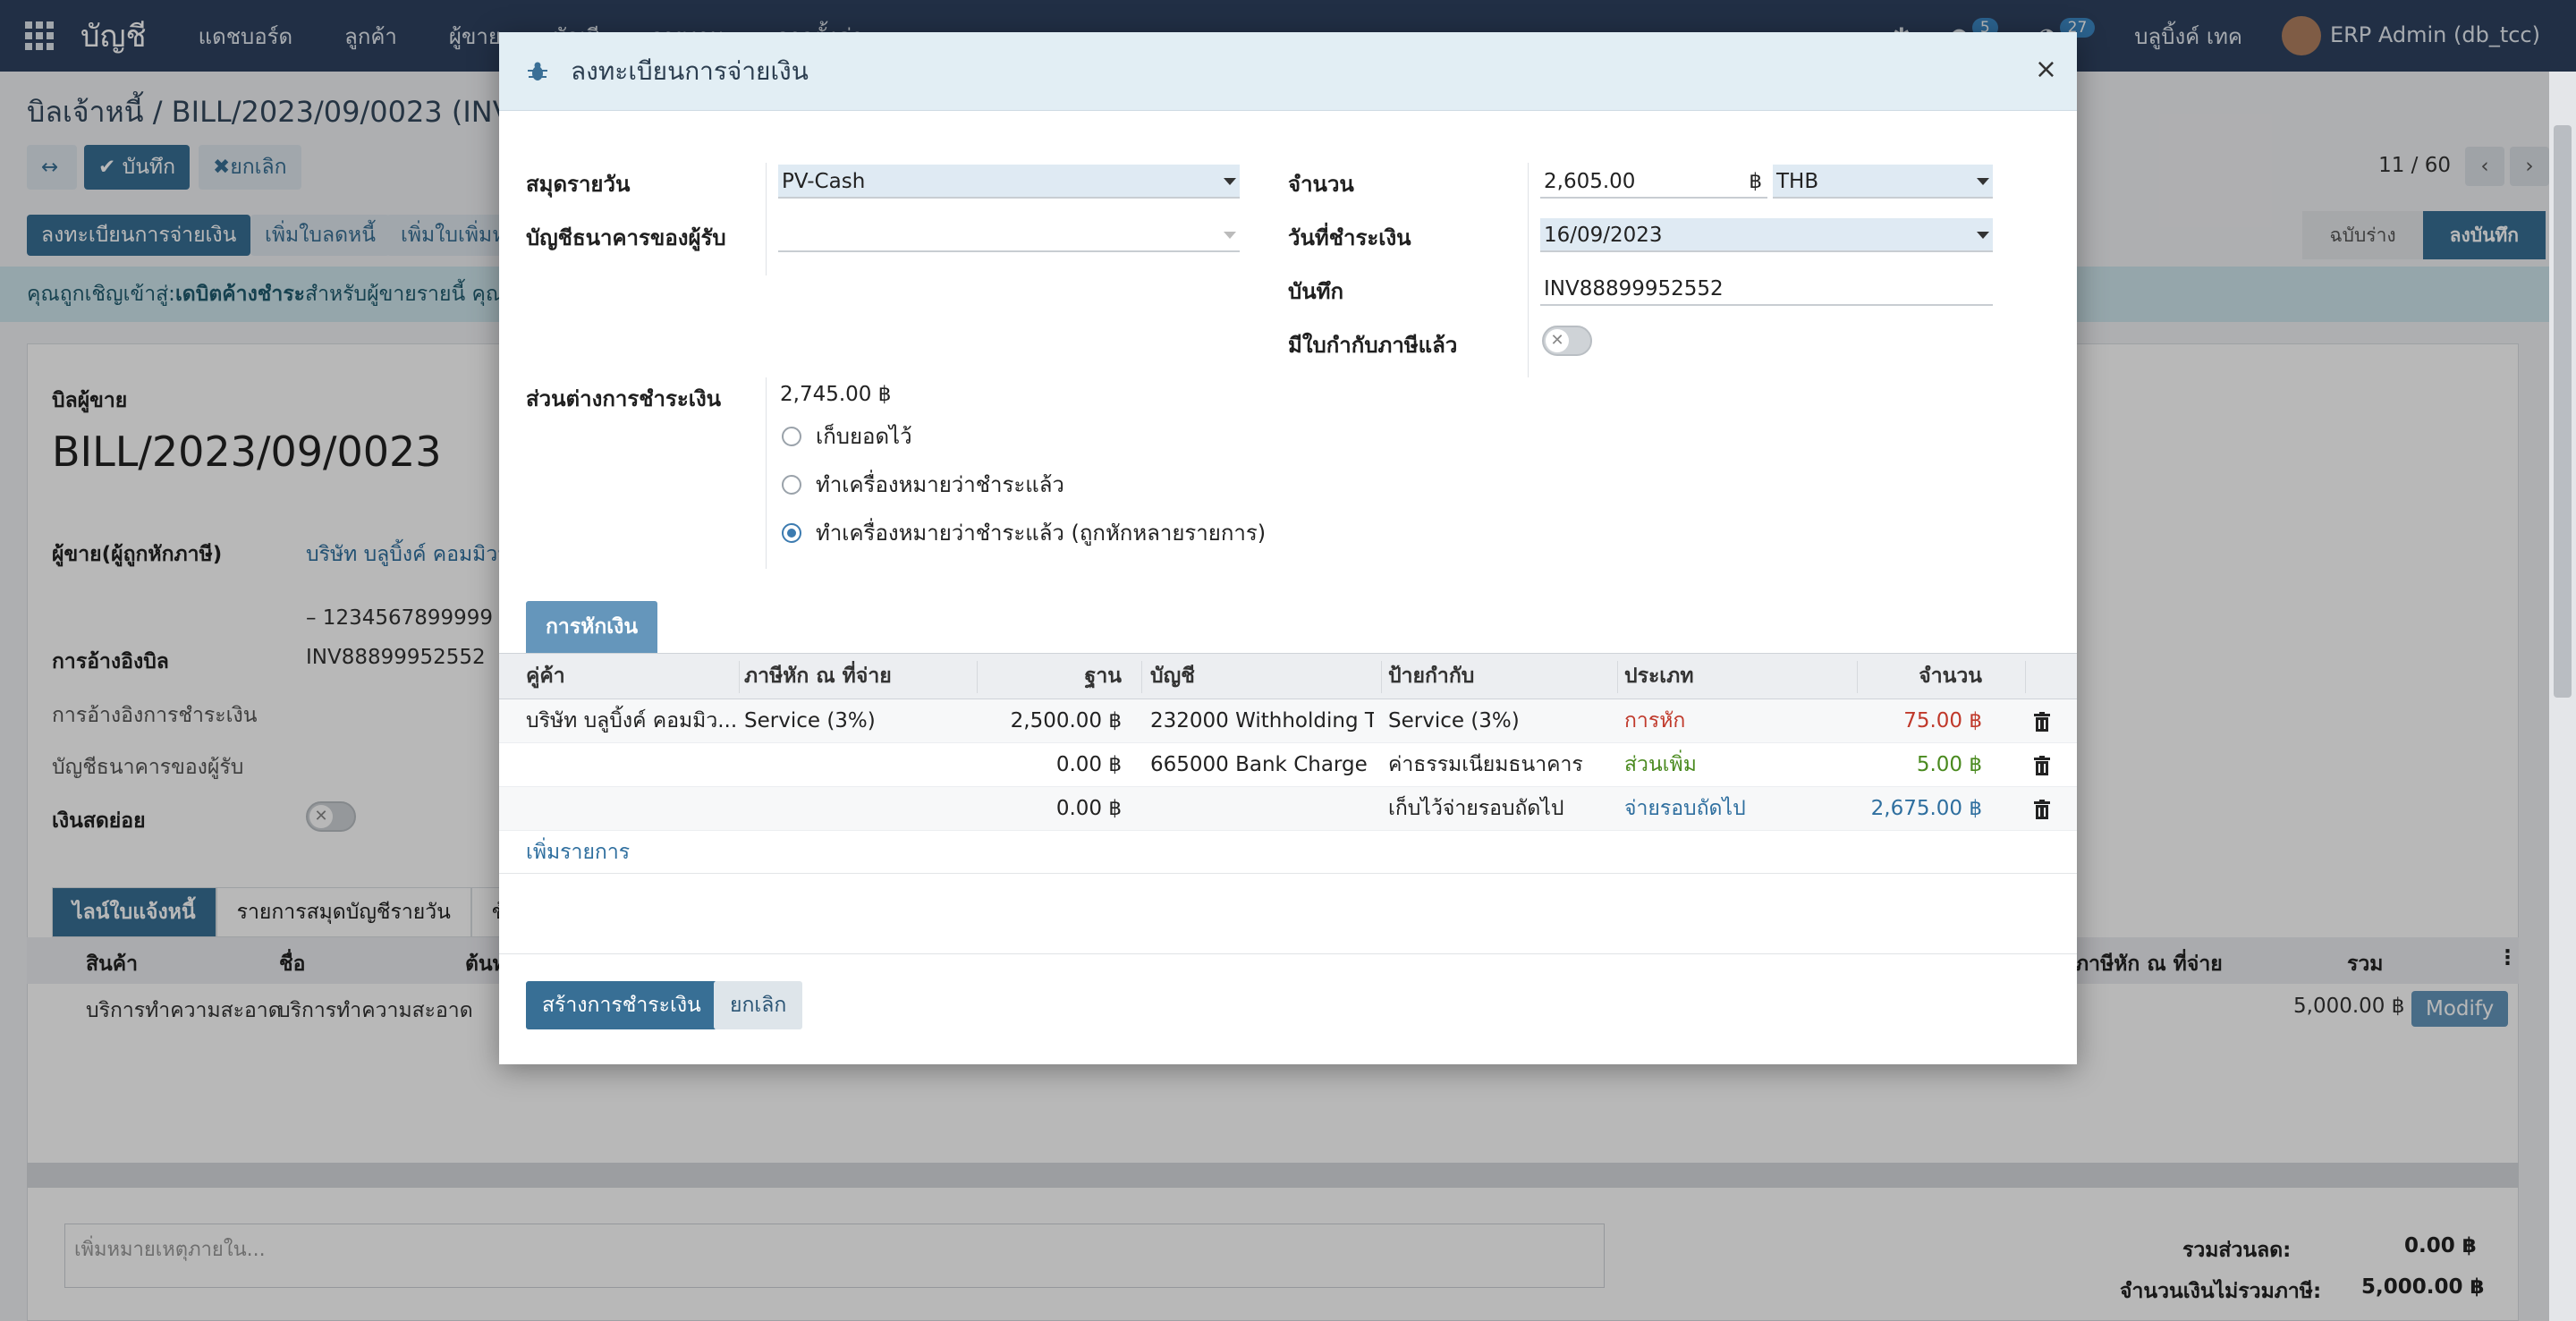  What do you see at coordinates (624, 399) in the screenshot?
I see `payment-difference-label: ส่วนต่างการชำระเงิน` at bounding box center [624, 399].